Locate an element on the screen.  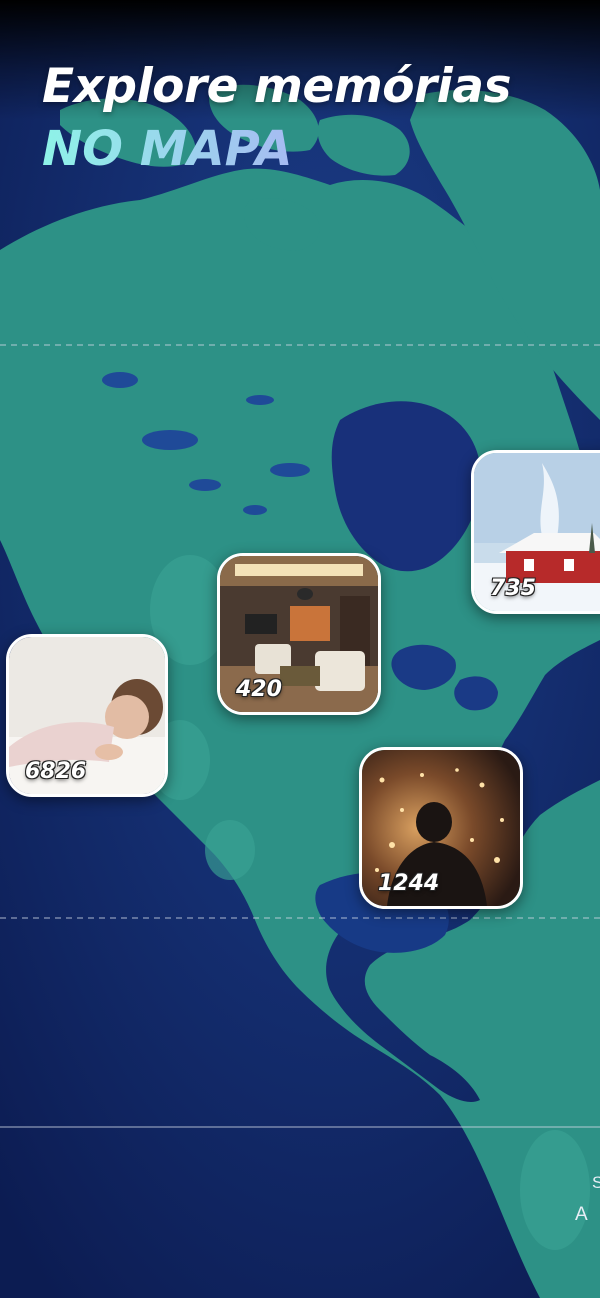
memory-pin-baby: 6826 is located at coordinates (87, 715).